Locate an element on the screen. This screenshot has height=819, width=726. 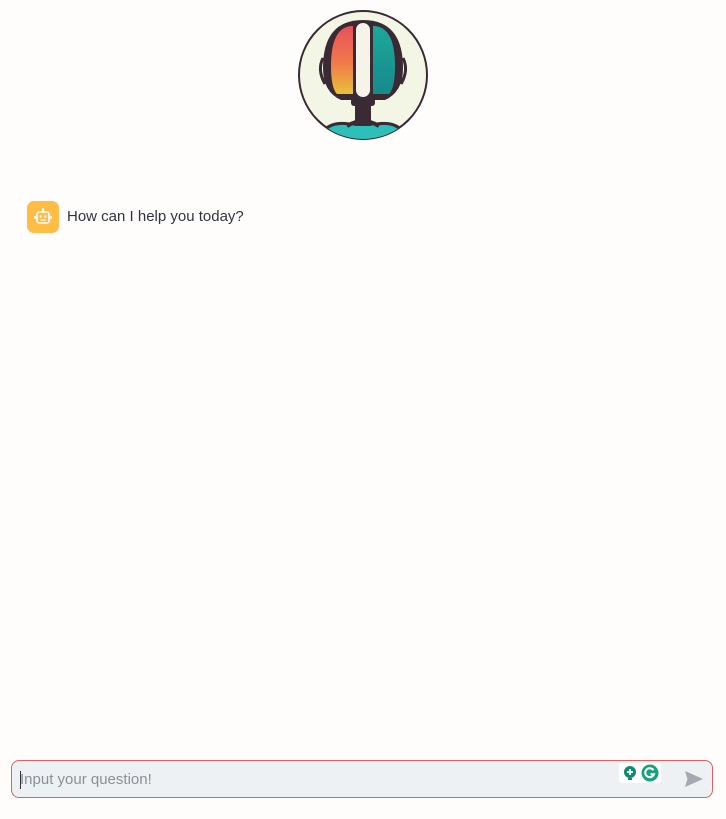
question-input is located at coordinates (315, 779).